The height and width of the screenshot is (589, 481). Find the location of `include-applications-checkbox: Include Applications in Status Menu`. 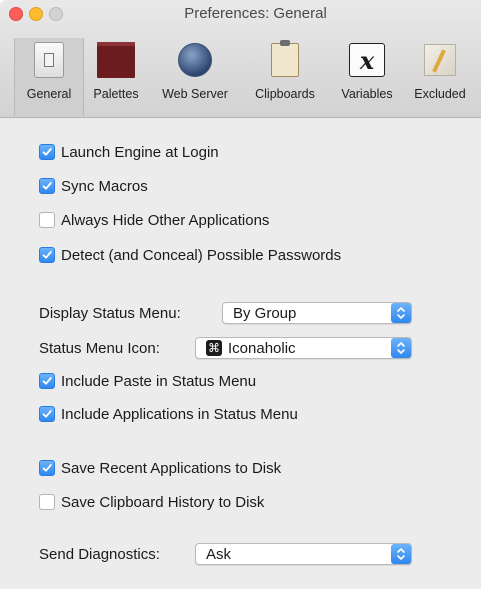

include-applications-checkbox: Include Applications in Status Menu is located at coordinates (168, 414).